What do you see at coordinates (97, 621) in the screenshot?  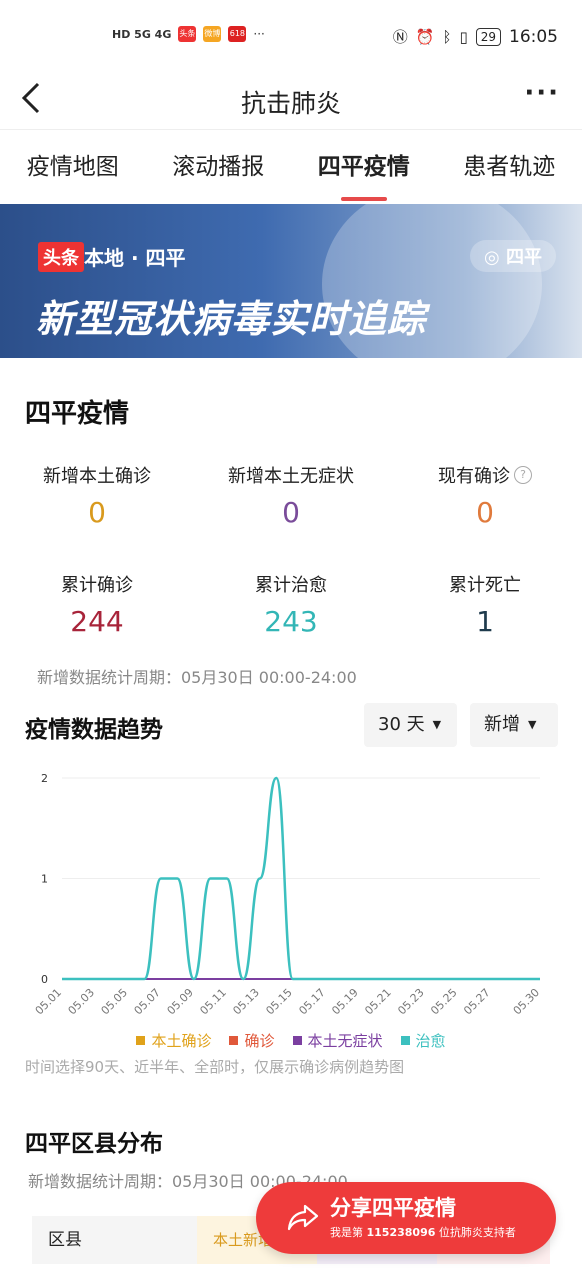 I see `stat-value: 244` at bounding box center [97, 621].